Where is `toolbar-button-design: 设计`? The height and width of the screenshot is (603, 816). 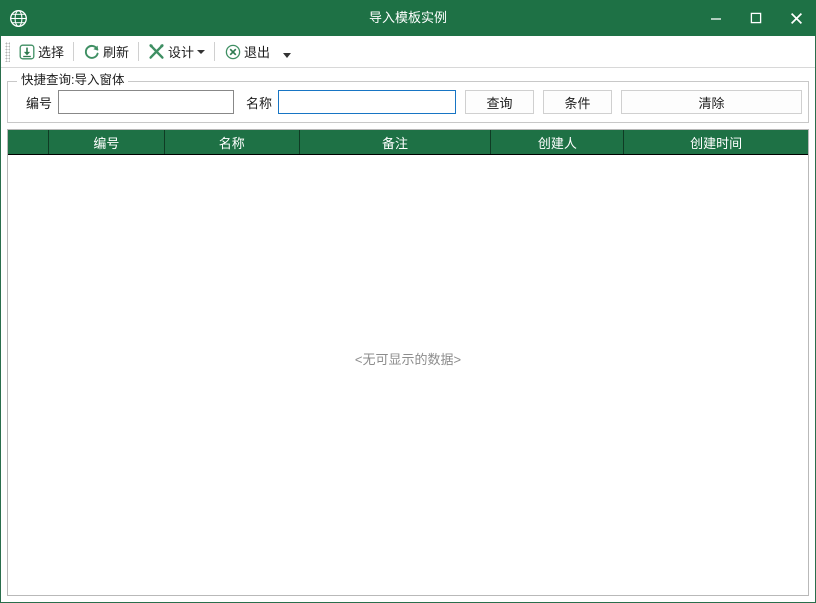 toolbar-button-design: 设计 is located at coordinates (176, 52).